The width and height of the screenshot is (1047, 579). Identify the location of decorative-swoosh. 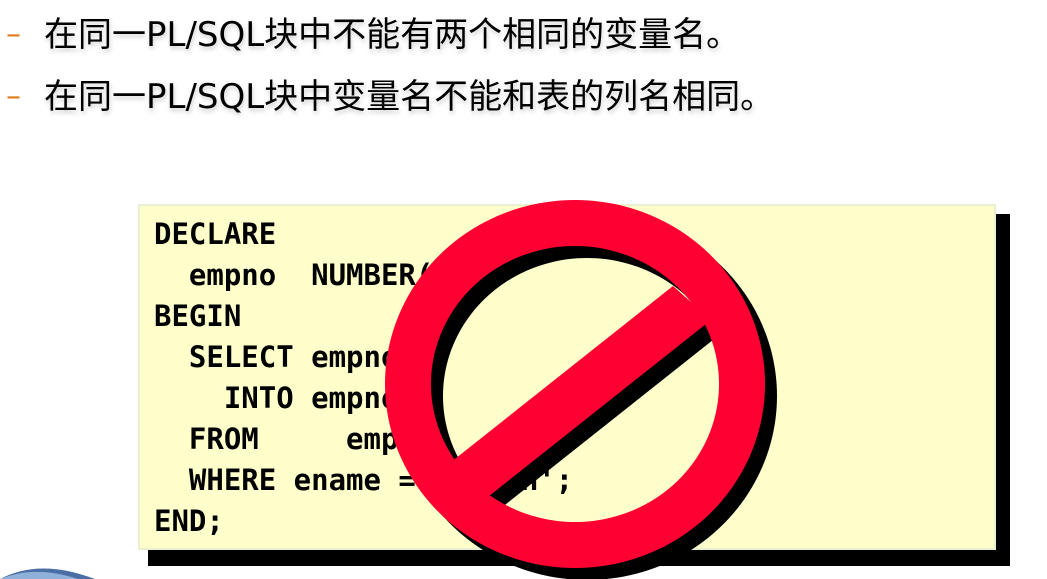
(47, 573).